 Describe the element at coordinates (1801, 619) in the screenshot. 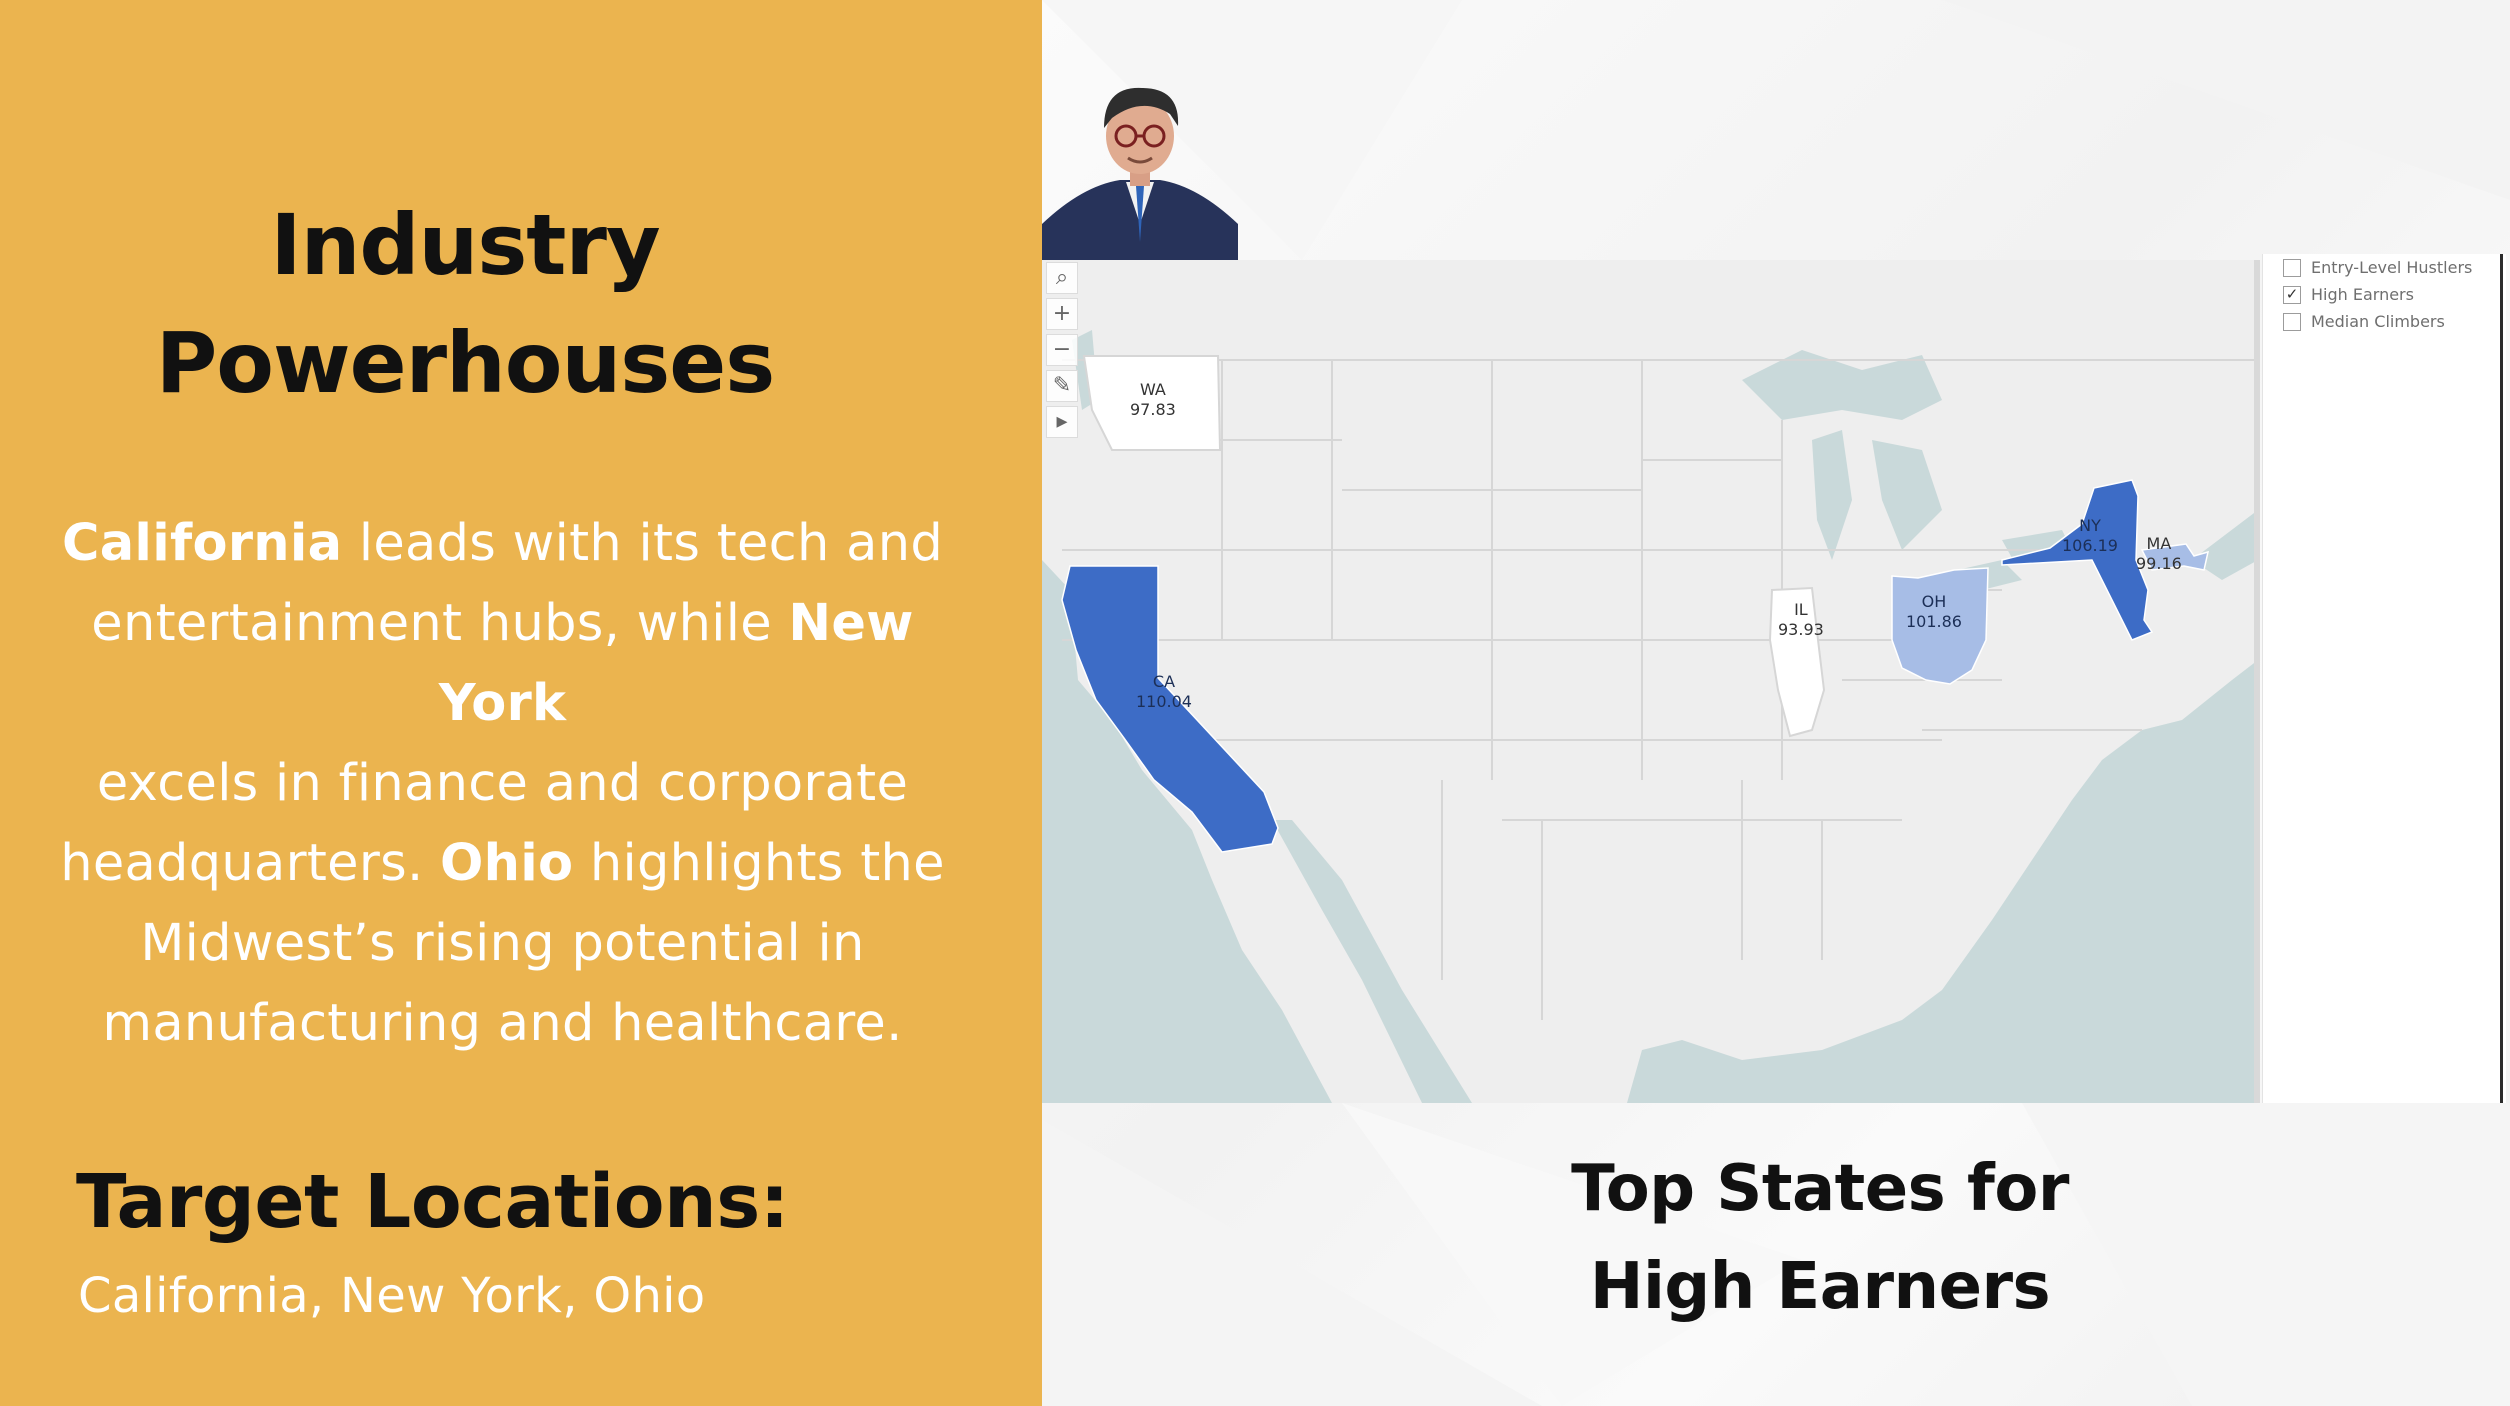

I see `state-label-il: IL 93.93` at that location.